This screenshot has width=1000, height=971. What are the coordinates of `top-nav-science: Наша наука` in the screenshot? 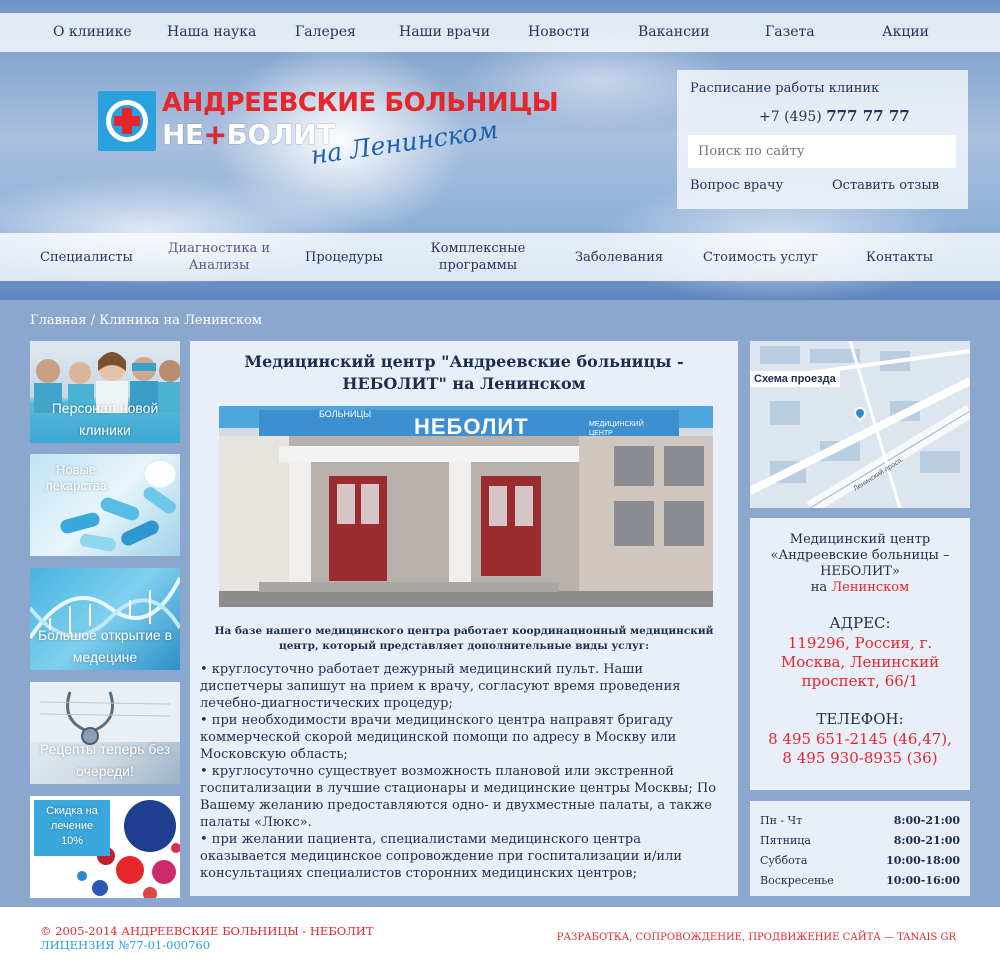 It's located at (211, 32).